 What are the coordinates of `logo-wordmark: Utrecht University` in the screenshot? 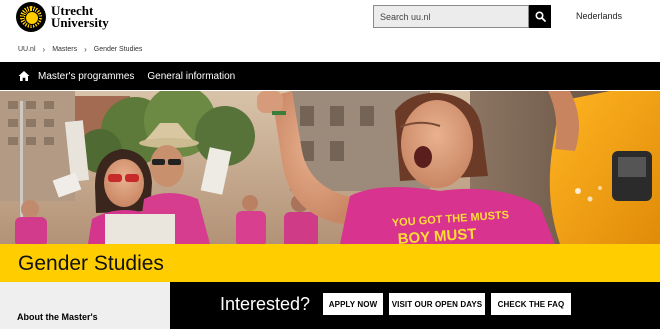 It's located at (80, 17).